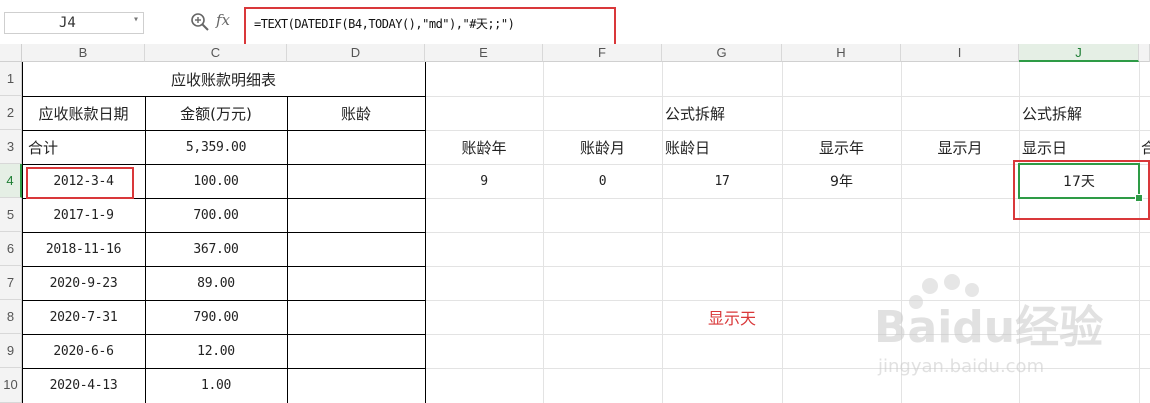  Describe the element at coordinates (287, 249) in the screenshot. I see `table-border` at that location.